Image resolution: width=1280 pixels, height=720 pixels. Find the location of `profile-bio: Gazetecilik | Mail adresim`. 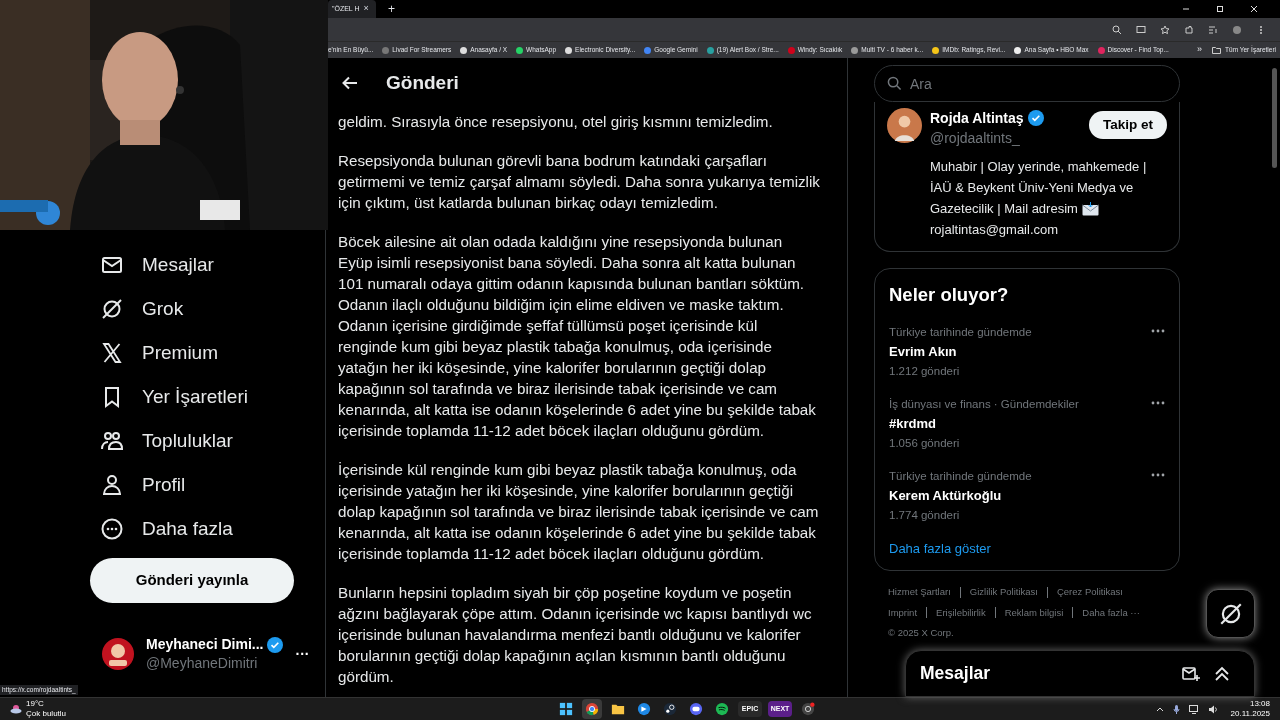

profile-bio: Gazetecilik | Mail adresim is located at coordinates (1004, 209).